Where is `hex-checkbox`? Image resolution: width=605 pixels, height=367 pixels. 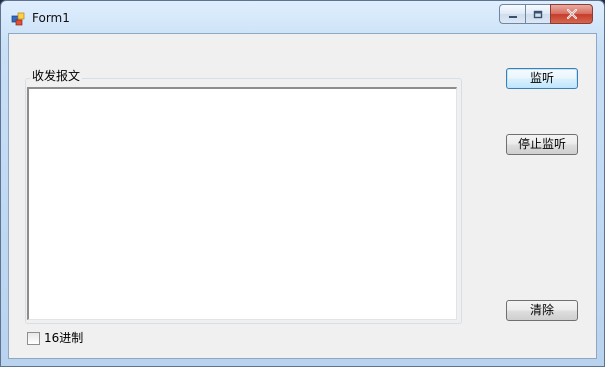
hex-checkbox is located at coordinates (33, 338).